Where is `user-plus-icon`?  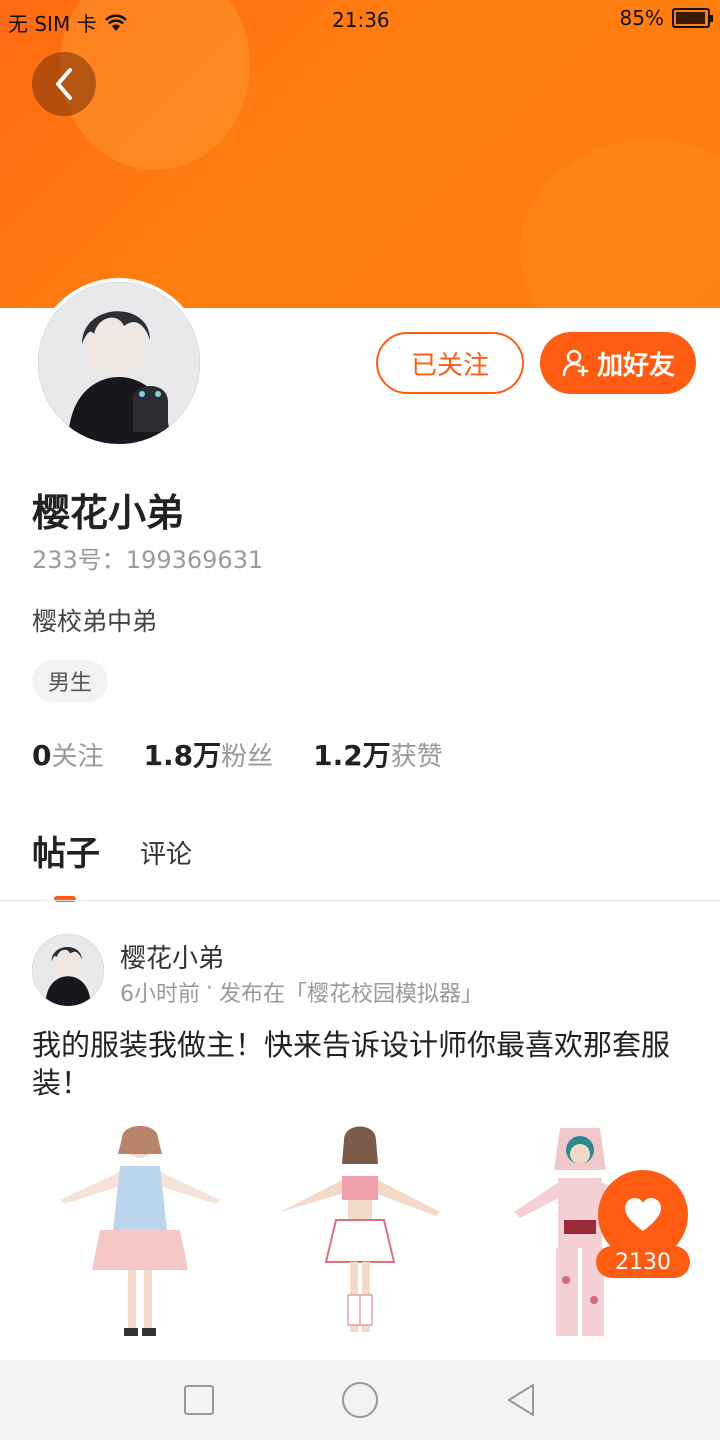
user-plus-icon is located at coordinates (575, 363).